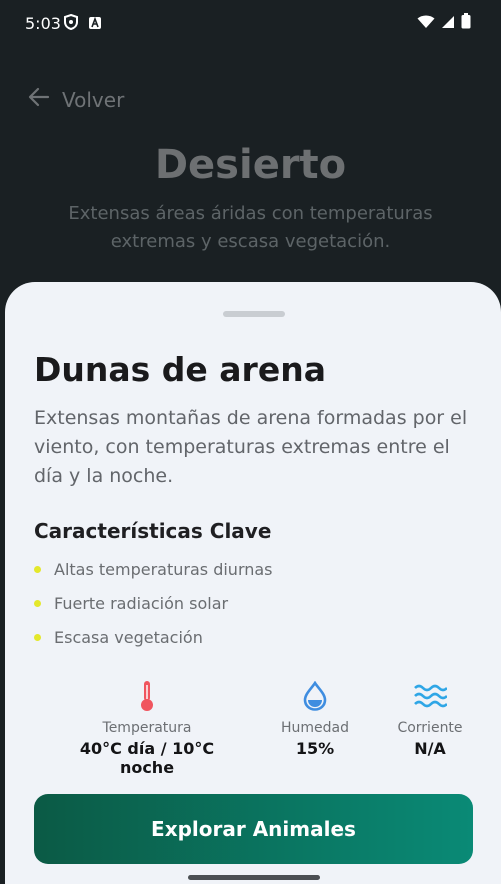 The width and height of the screenshot is (501, 884). I want to click on stat-value: 40°C día / 10°C noche, so click(147, 758).